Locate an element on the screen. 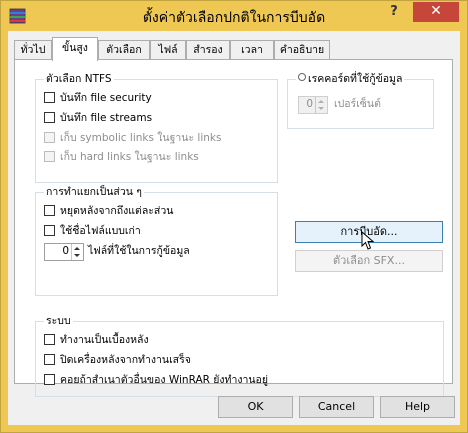  recovery-record-group: เรคคอร์ดที่ใช้กู้ข้อมูล 0 เปอร์เซ็นต์ is located at coordinates (360, 100).